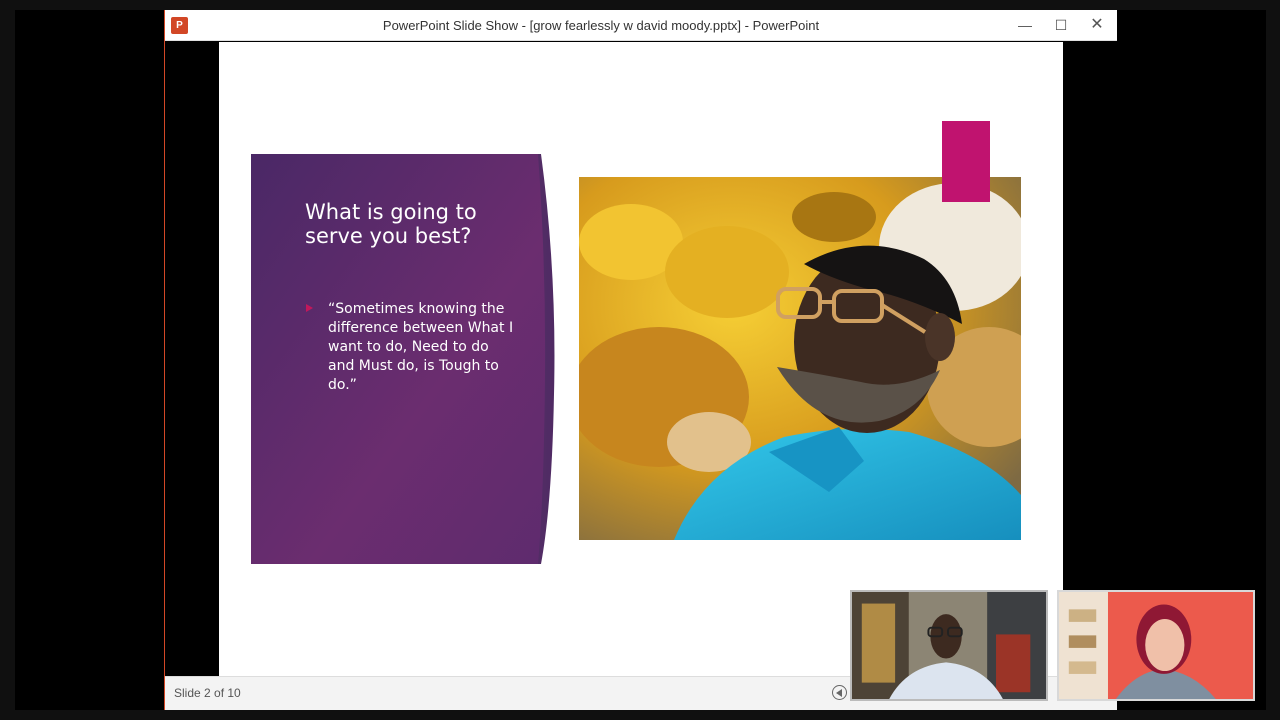 Image resolution: width=1280 pixels, height=720 pixels. Describe the element at coordinates (309, 308) in the screenshot. I see `bullet-arrow-icon` at that location.